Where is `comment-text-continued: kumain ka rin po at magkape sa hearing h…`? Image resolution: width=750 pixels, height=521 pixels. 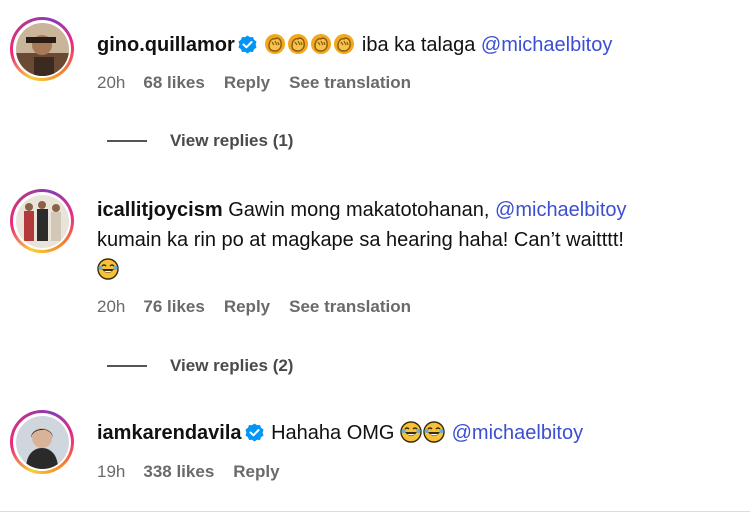 comment-text-continued: kumain ka rin po at magkape sa hearing h… is located at coordinates (360, 240).